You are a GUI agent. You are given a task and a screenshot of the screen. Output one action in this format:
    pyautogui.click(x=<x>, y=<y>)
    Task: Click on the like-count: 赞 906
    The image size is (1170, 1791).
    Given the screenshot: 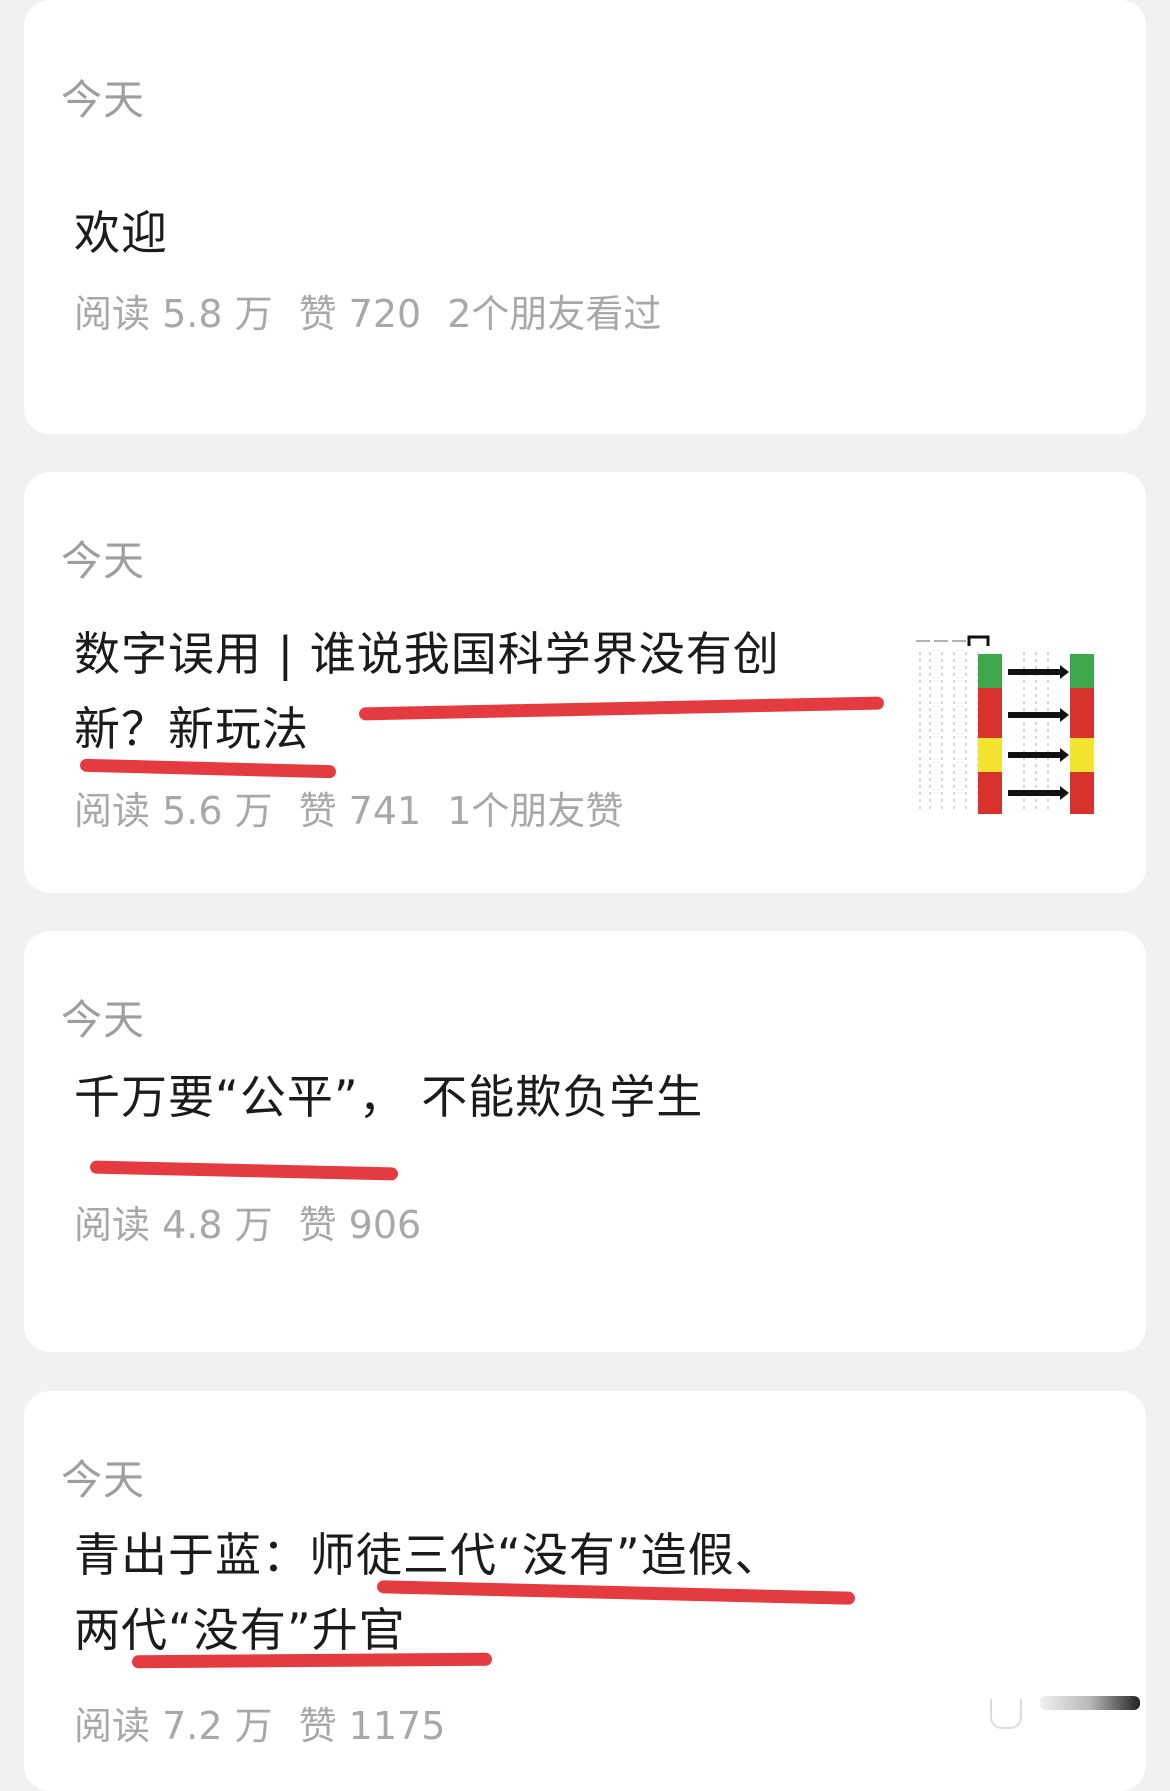 What is the action you would take?
    pyautogui.click(x=360, y=1225)
    